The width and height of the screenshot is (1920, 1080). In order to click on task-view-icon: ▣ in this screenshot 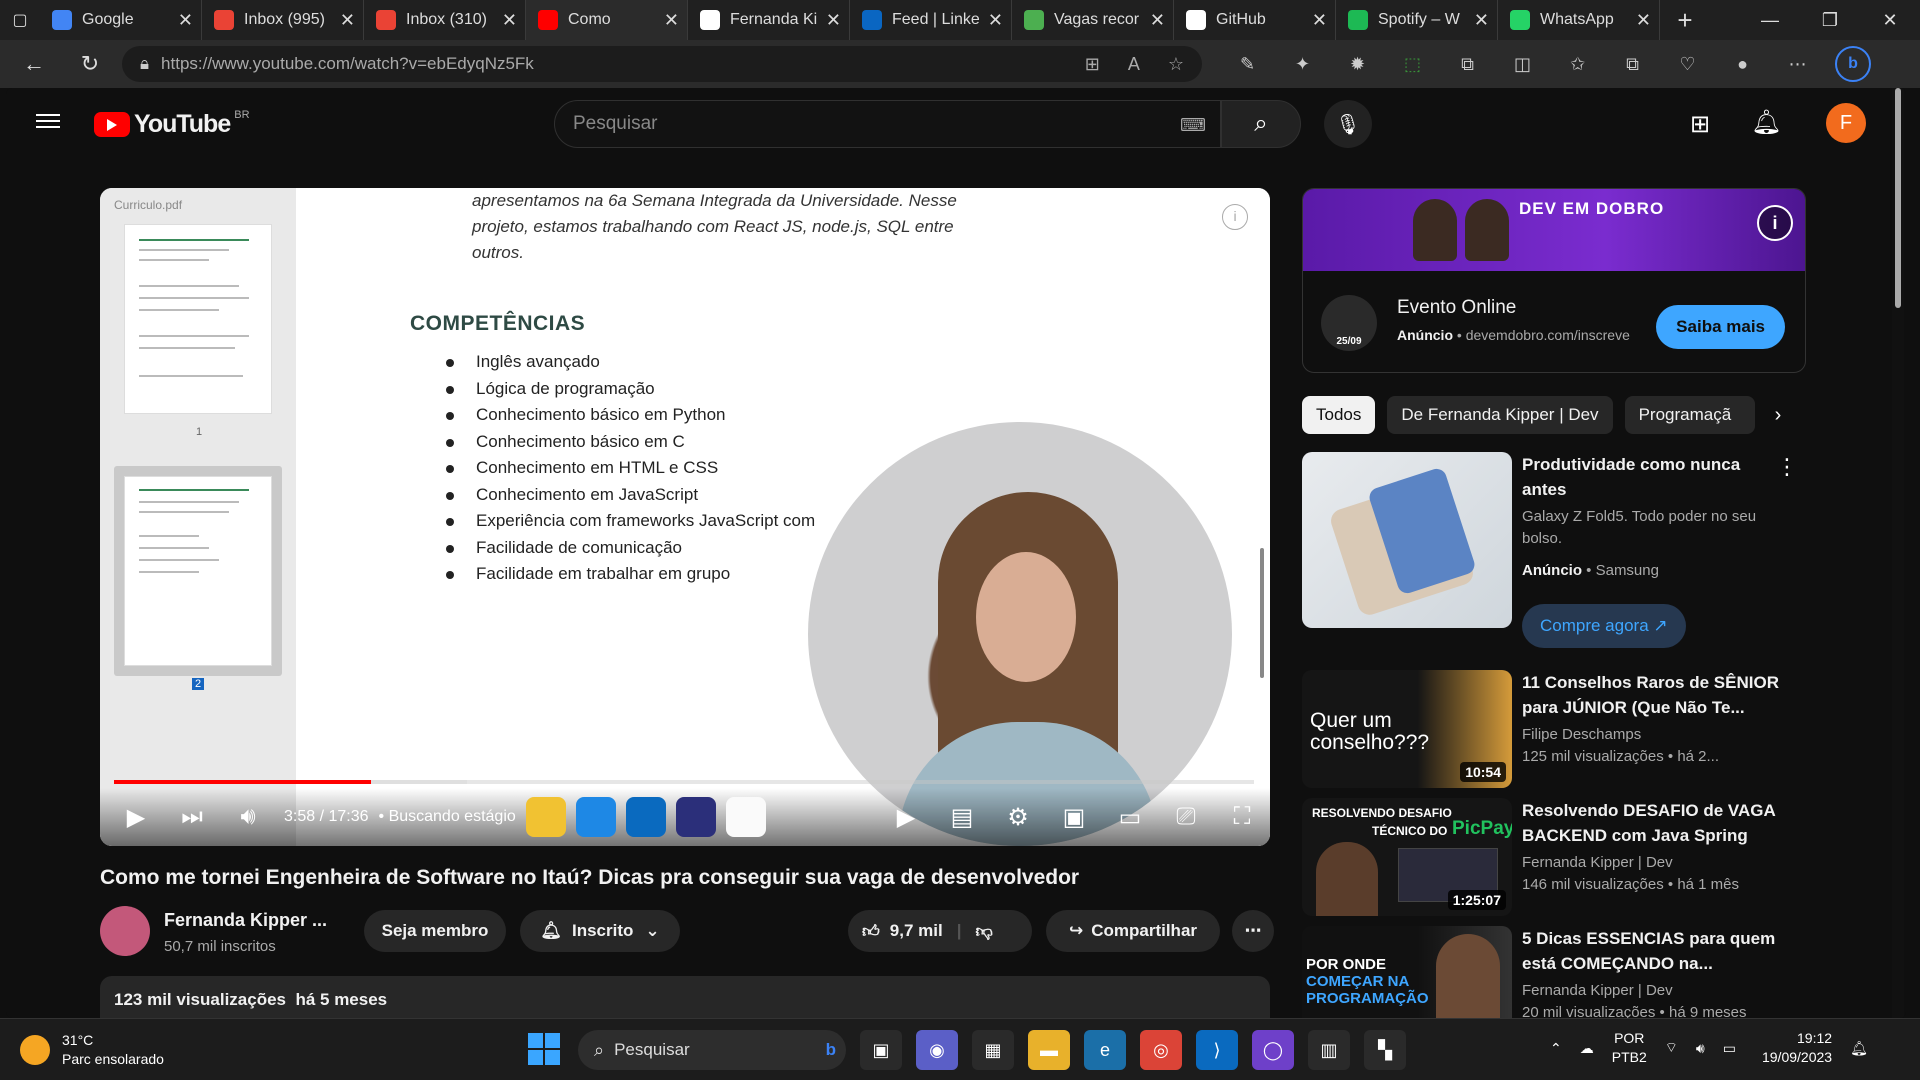, I will do `click(881, 1050)`.